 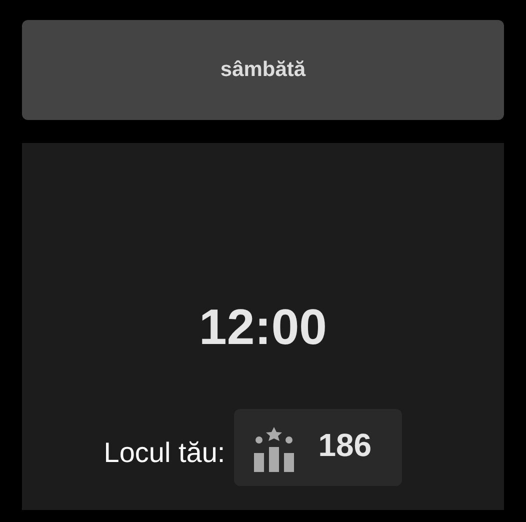 What do you see at coordinates (165, 453) in the screenshot?
I see `rank-label: Locul tău:` at bounding box center [165, 453].